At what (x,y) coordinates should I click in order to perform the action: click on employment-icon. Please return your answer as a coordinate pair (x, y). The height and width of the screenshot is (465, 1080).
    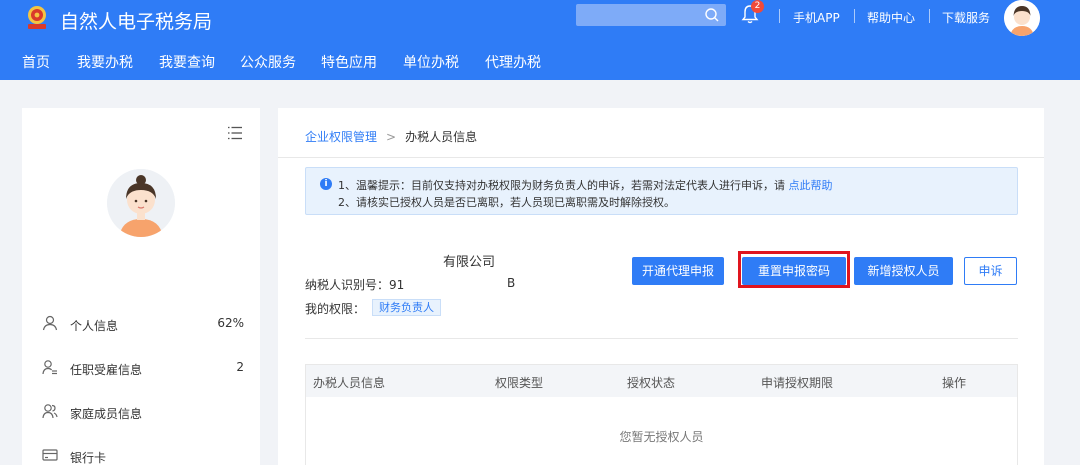
    Looking at the image, I should click on (49, 367).